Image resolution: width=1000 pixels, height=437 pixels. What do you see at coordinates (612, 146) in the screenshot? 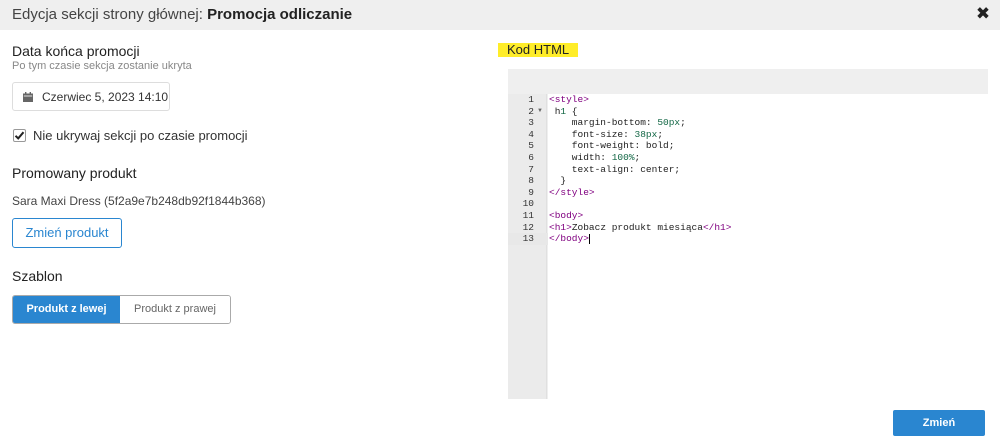
I see `code-line: font-weight: bold;` at bounding box center [612, 146].